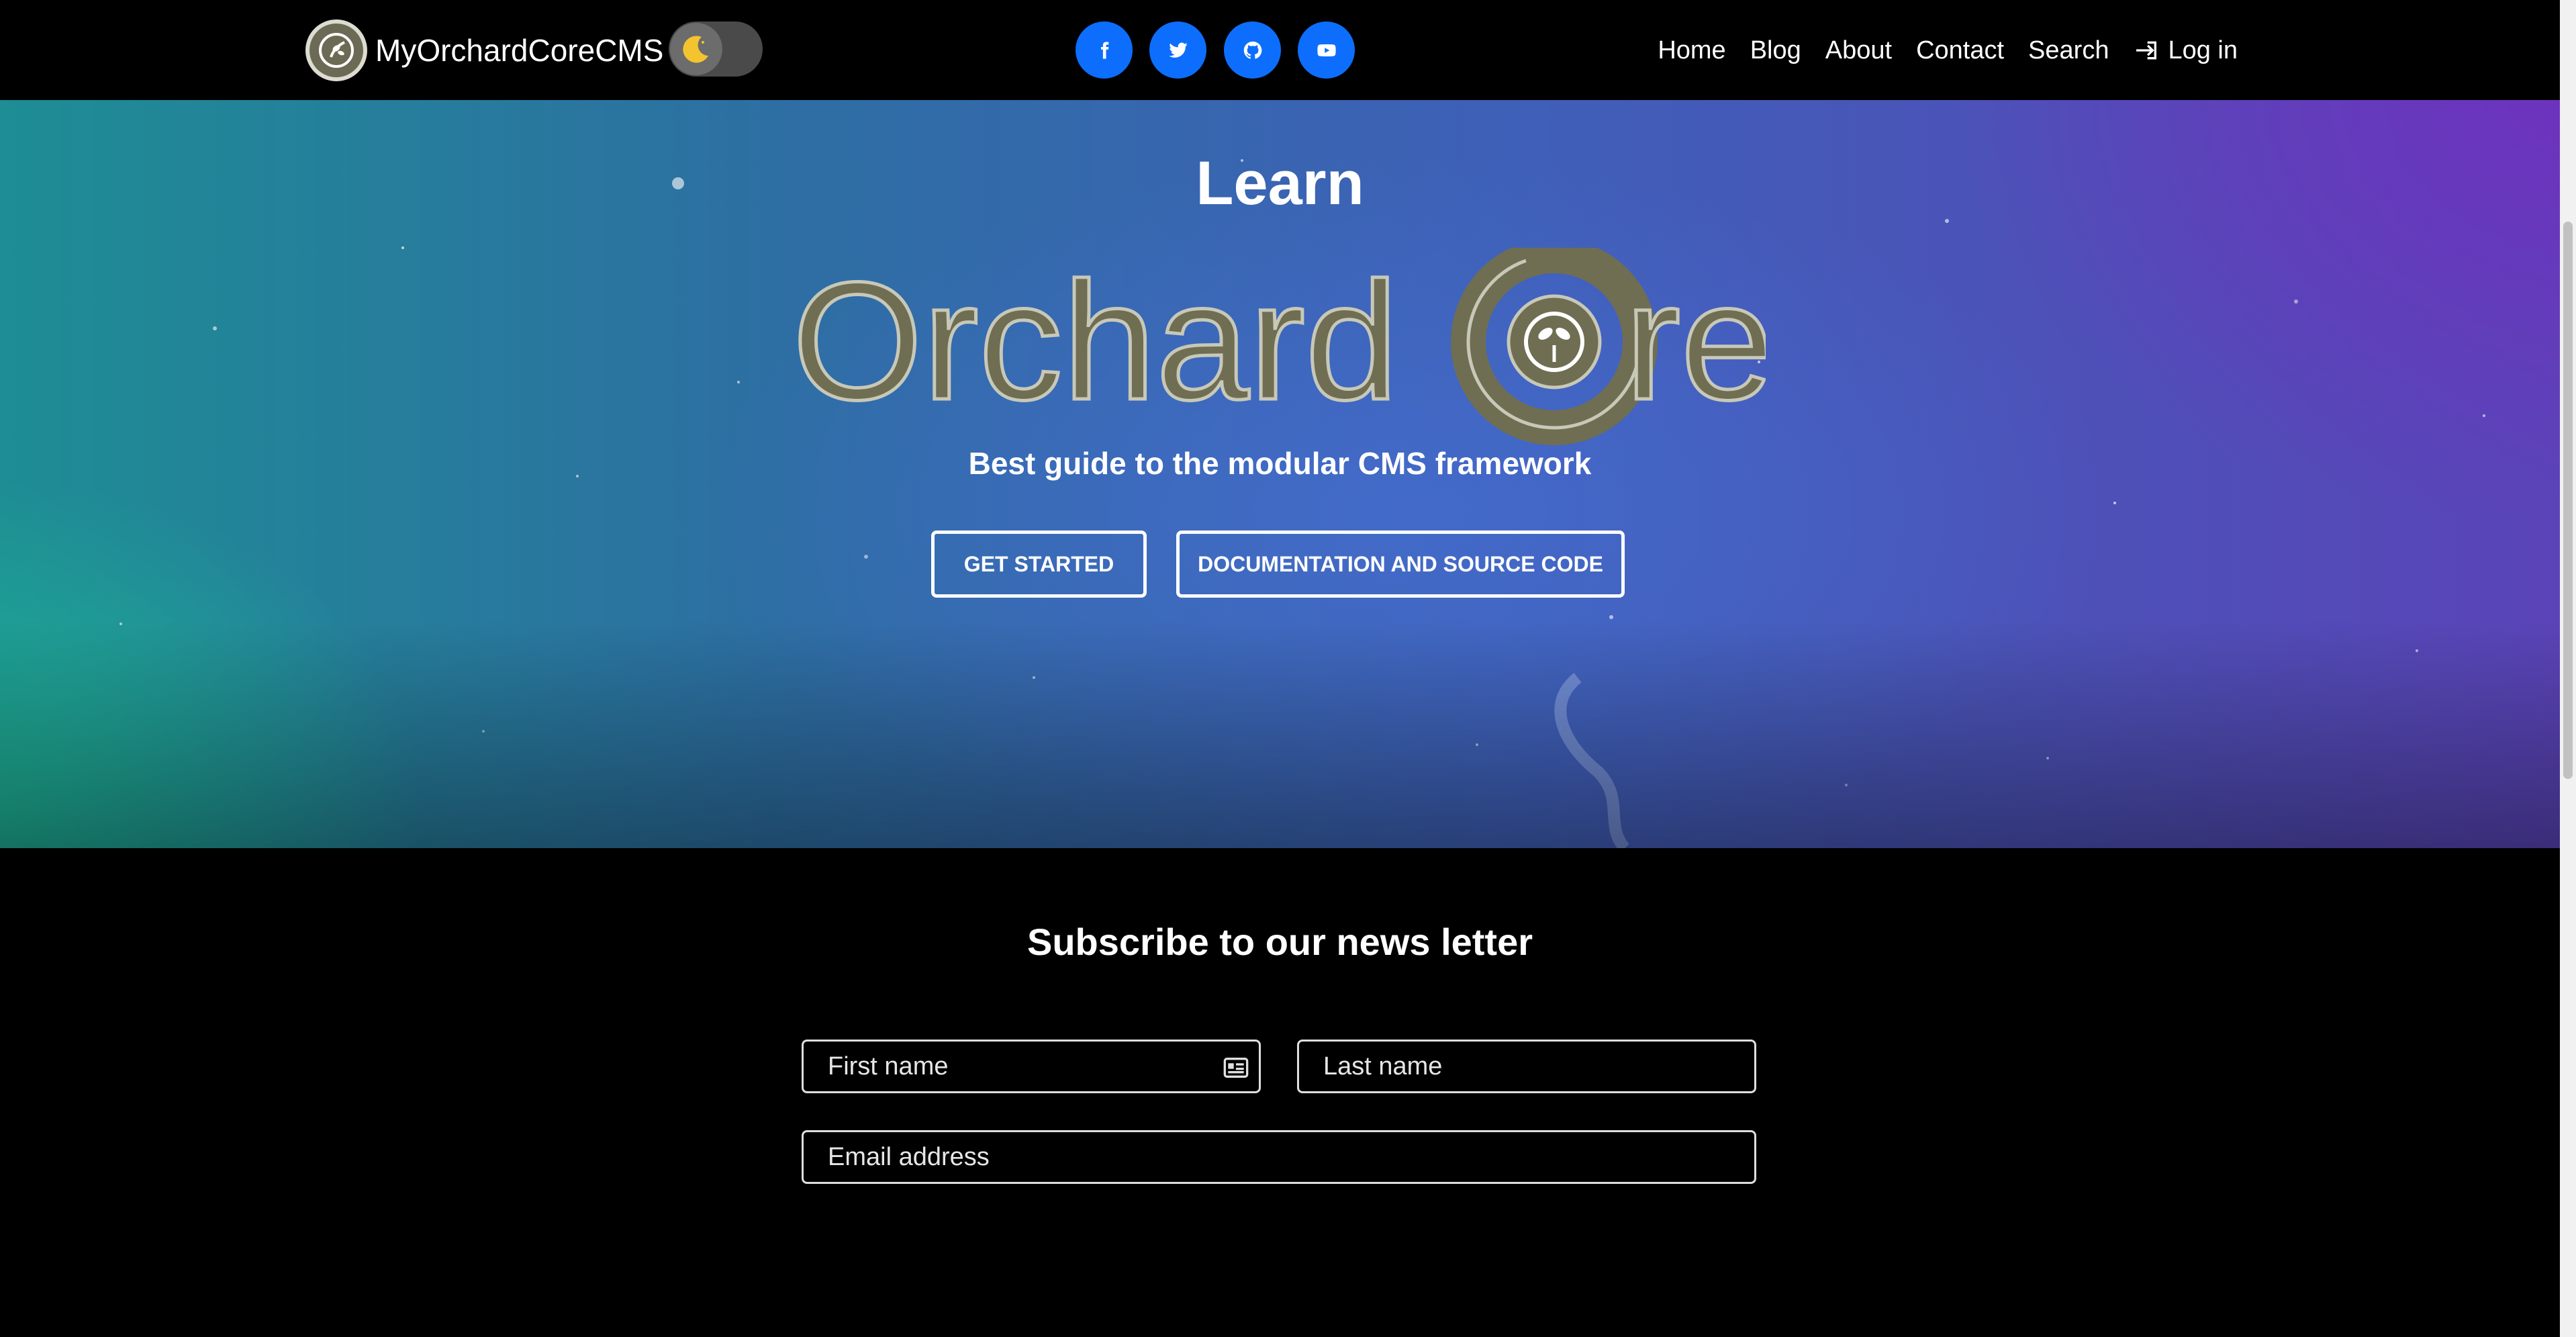  I want to click on last-name-field, so click(1526, 1067).